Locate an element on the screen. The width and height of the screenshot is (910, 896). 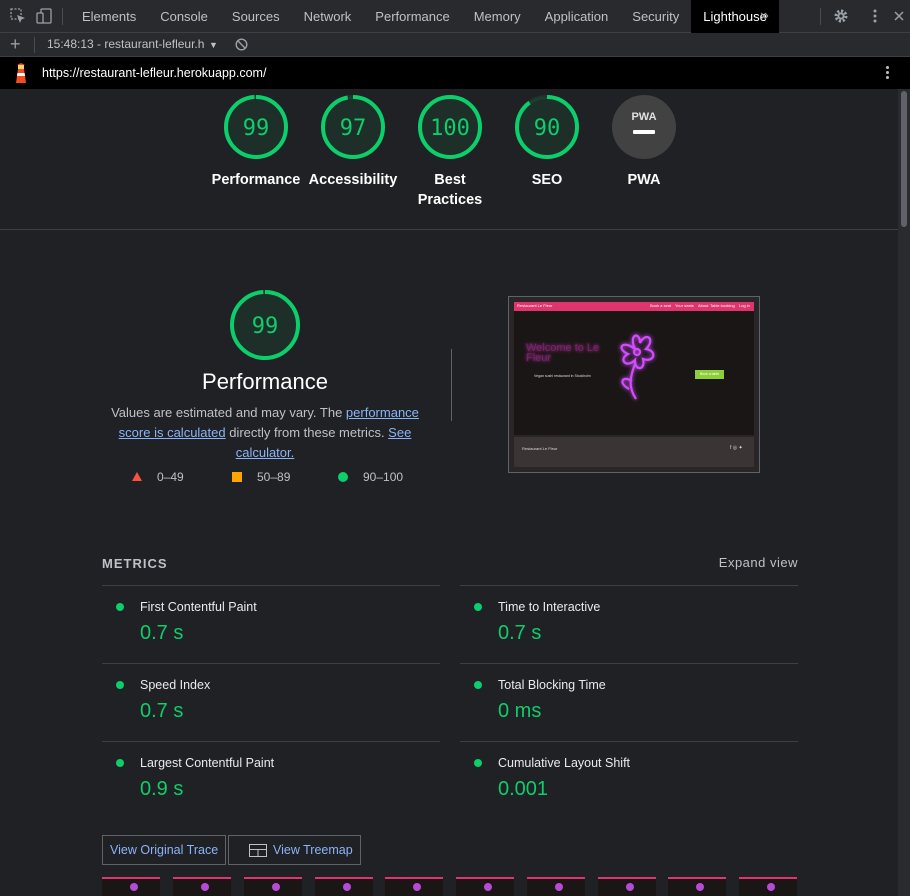
gauge-accessibility: 97 Accessibility is located at coordinates (353, 142).